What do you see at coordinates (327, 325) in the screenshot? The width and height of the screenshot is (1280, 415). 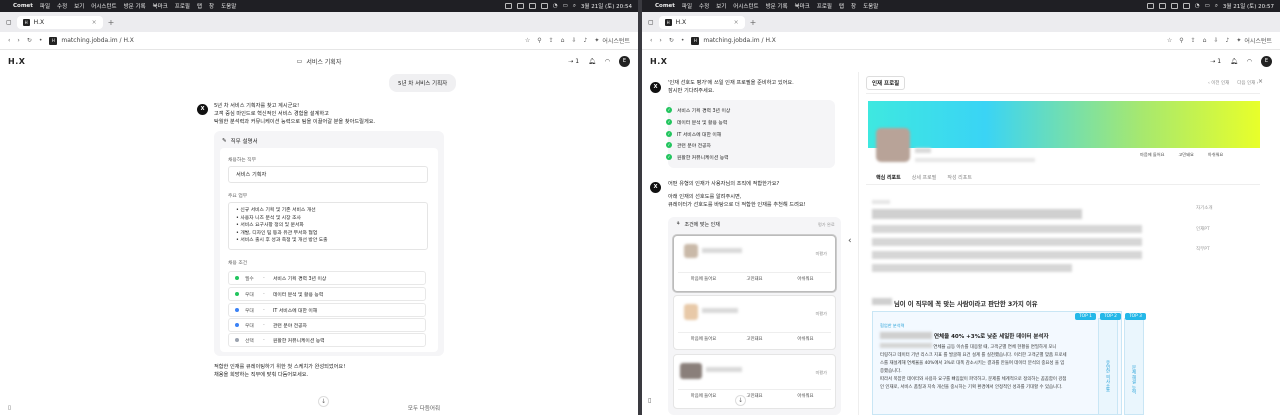 I see `condition-row: 우대 - 관련 분야 전공자` at bounding box center [327, 325].